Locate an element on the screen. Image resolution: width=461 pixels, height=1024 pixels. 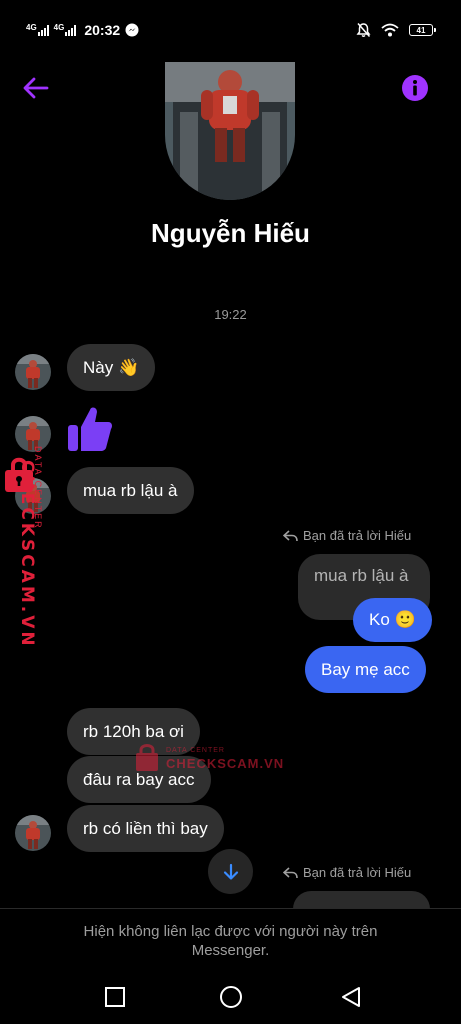
back-button is located at coordinates (36, 88).